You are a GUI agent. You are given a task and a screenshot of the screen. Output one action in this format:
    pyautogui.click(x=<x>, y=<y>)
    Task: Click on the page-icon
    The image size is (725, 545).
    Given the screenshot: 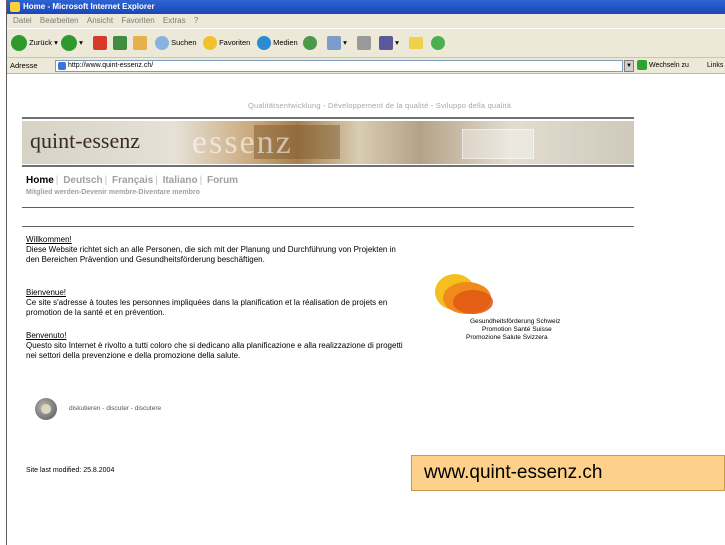 What is the action you would take?
    pyautogui.click(x=62, y=66)
    